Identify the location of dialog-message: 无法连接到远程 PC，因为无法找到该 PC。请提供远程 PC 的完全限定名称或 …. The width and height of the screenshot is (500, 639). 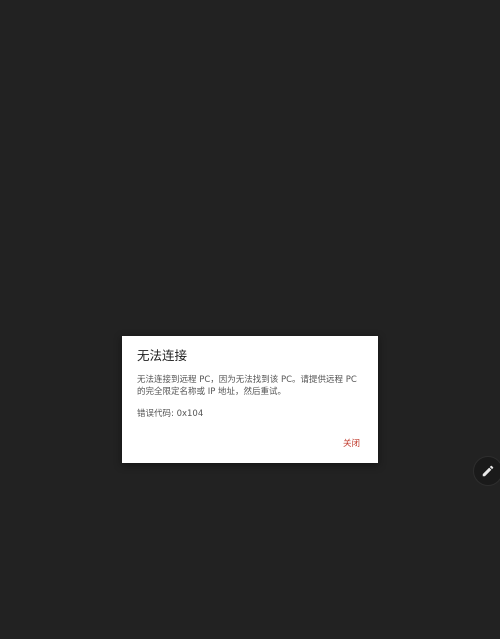
(247, 386).